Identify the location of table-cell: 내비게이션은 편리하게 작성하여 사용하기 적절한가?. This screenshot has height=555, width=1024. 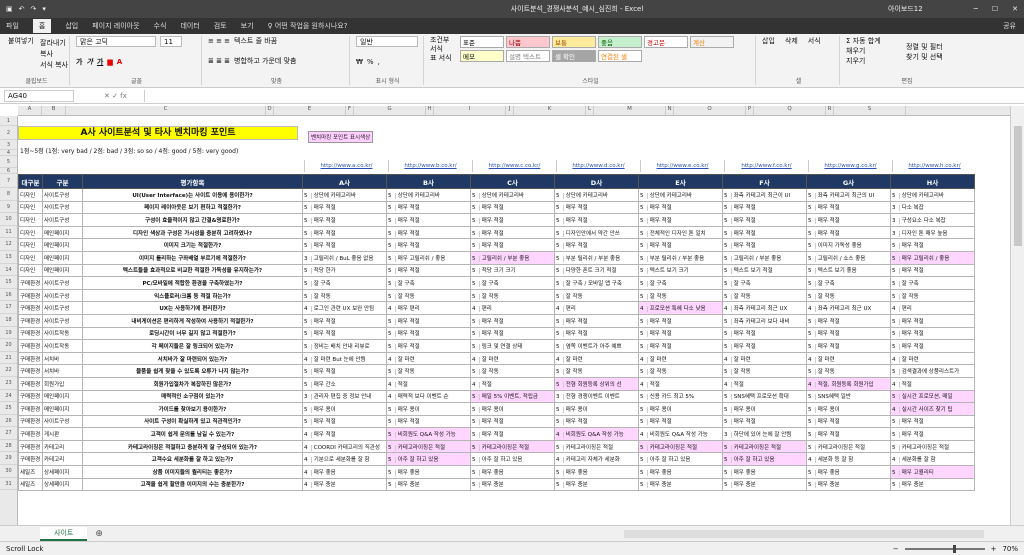
(192, 320).